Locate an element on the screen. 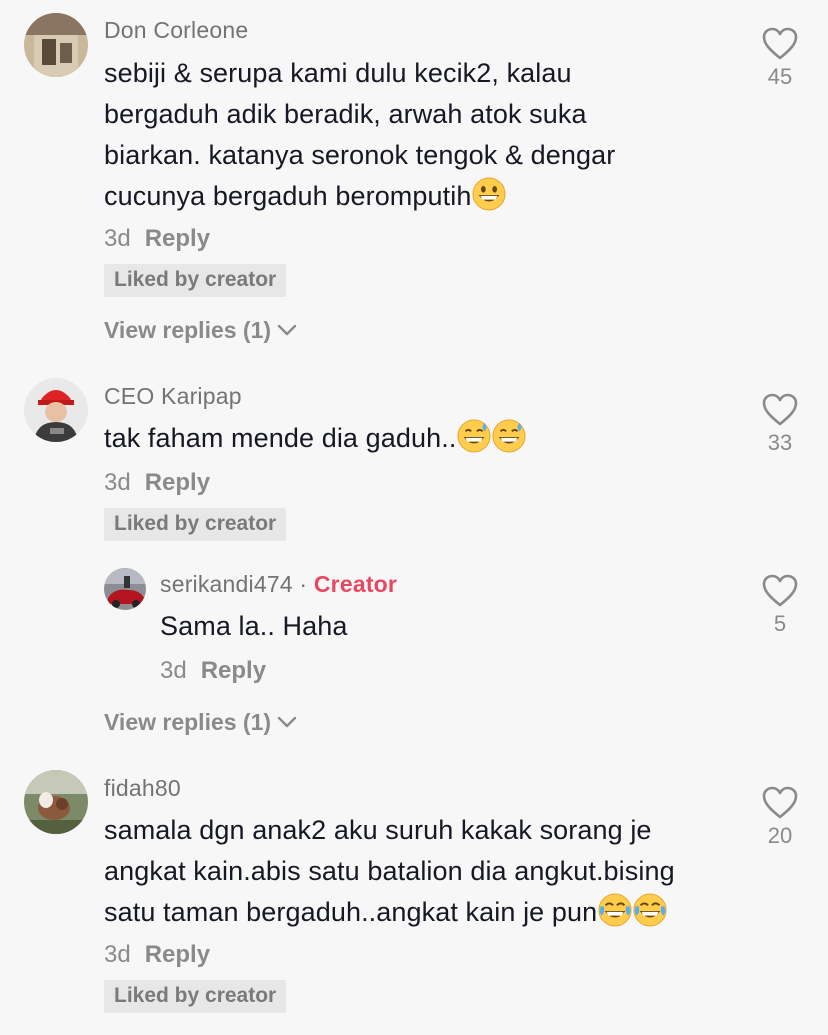 Image resolution: width=828 pixels, height=1035 pixels. reply-meta: 3d Reply is located at coordinates (213, 671).